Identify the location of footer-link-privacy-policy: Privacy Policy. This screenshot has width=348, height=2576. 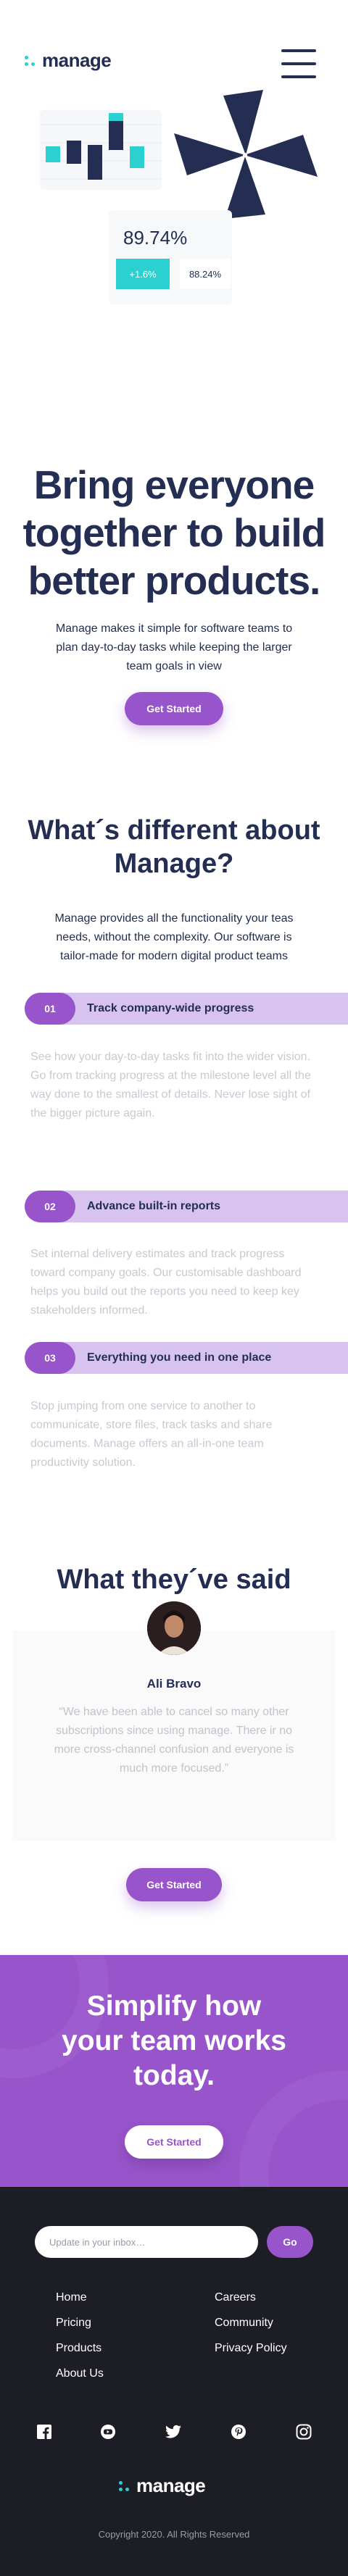
(251, 2348).